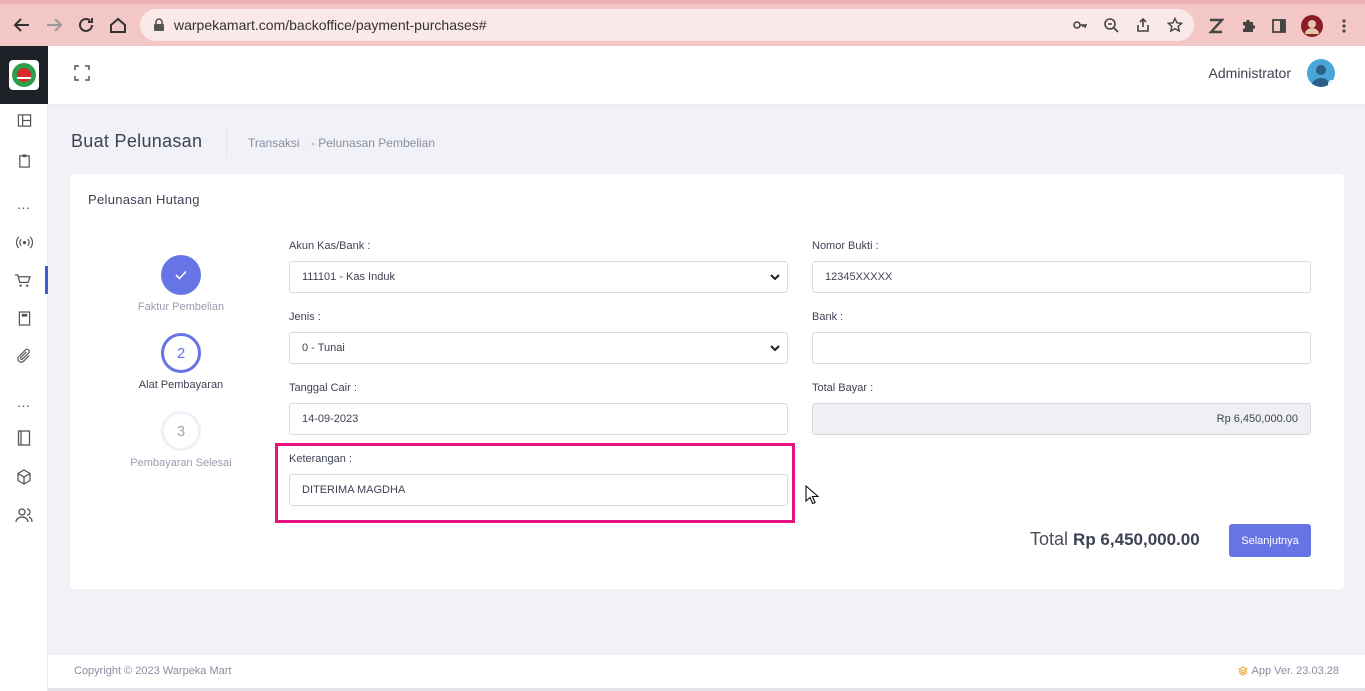 This screenshot has height=691, width=1365. I want to click on menu-kebab-icon, so click(1344, 26).